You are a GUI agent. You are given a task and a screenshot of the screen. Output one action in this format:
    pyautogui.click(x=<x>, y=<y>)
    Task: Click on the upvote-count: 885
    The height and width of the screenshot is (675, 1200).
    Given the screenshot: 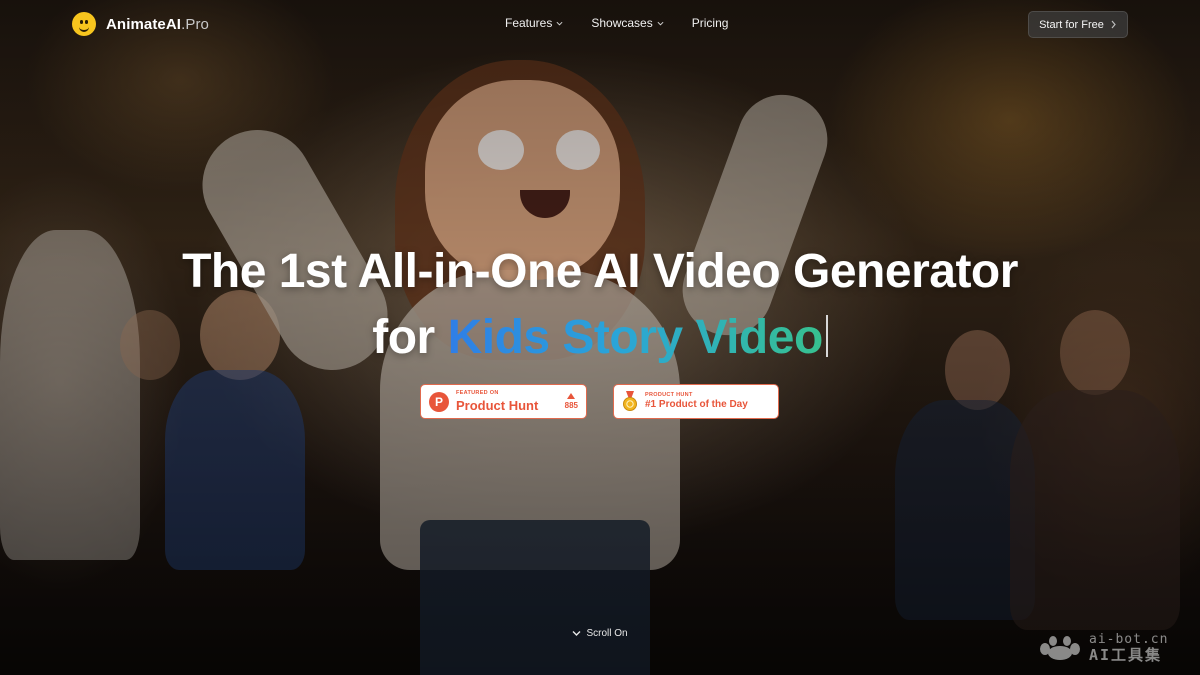 What is the action you would take?
    pyautogui.click(x=571, y=405)
    